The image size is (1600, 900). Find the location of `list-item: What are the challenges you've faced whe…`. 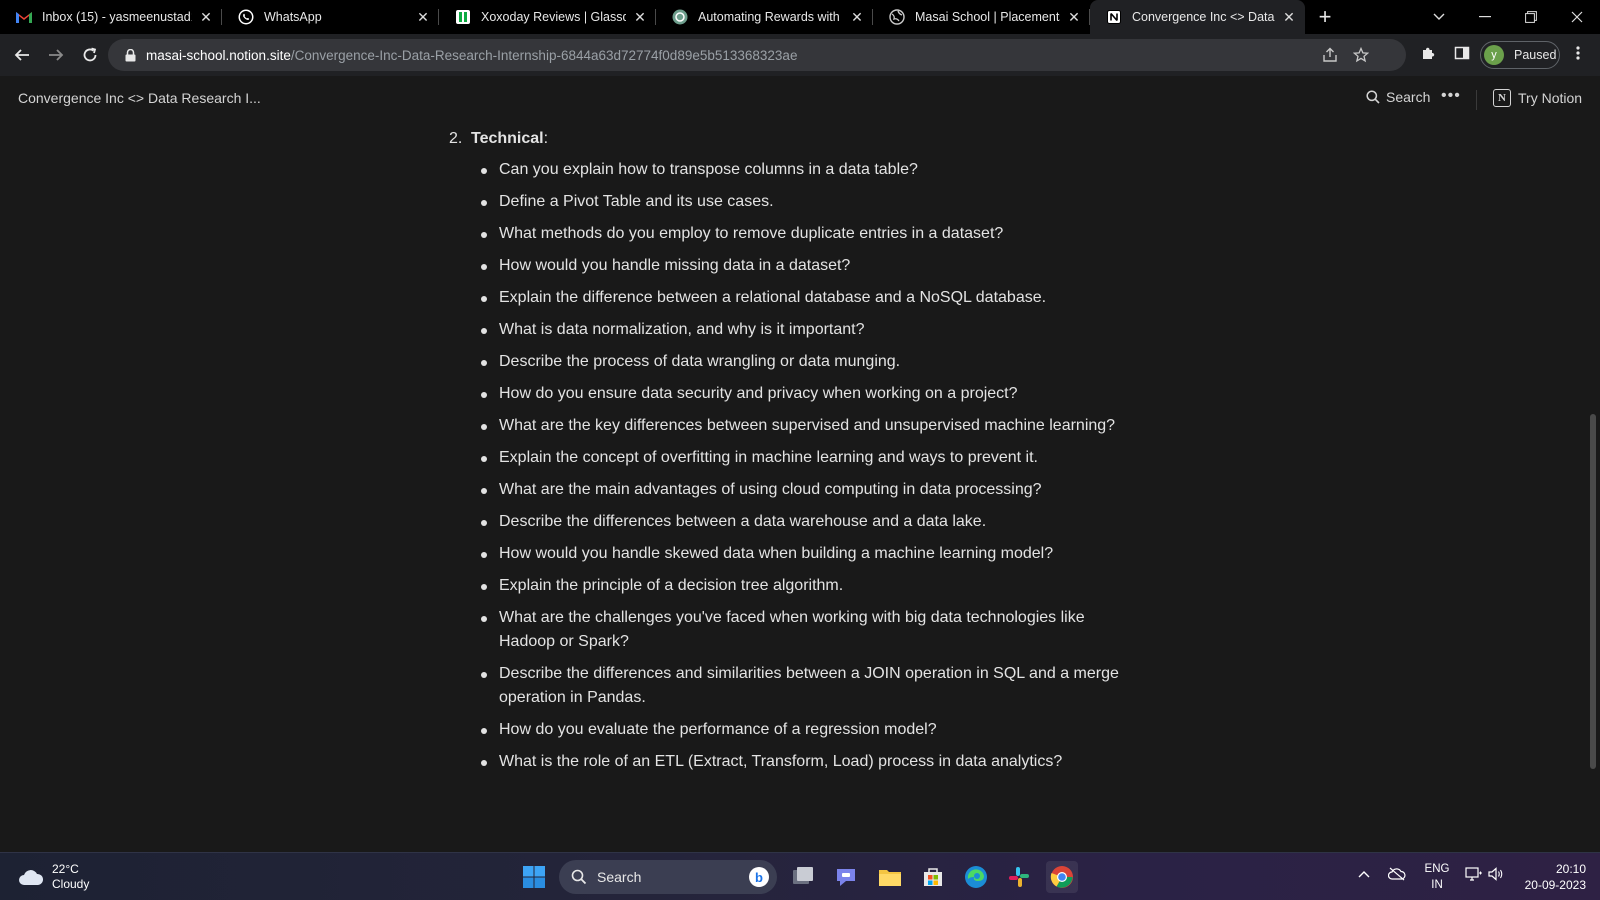

list-item: What are the challenges you've faced whe… is located at coordinates (804, 630).